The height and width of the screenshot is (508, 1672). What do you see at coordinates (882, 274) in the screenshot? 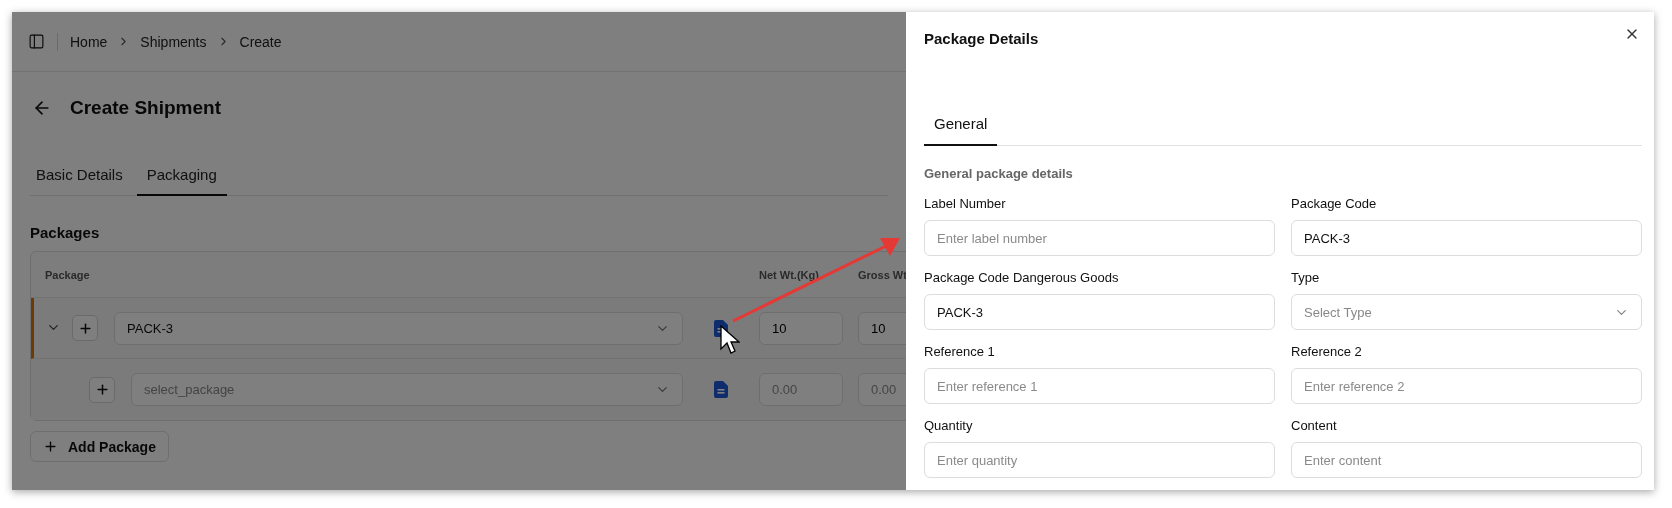
I see `column-header: Gross Wt` at bounding box center [882, 274].